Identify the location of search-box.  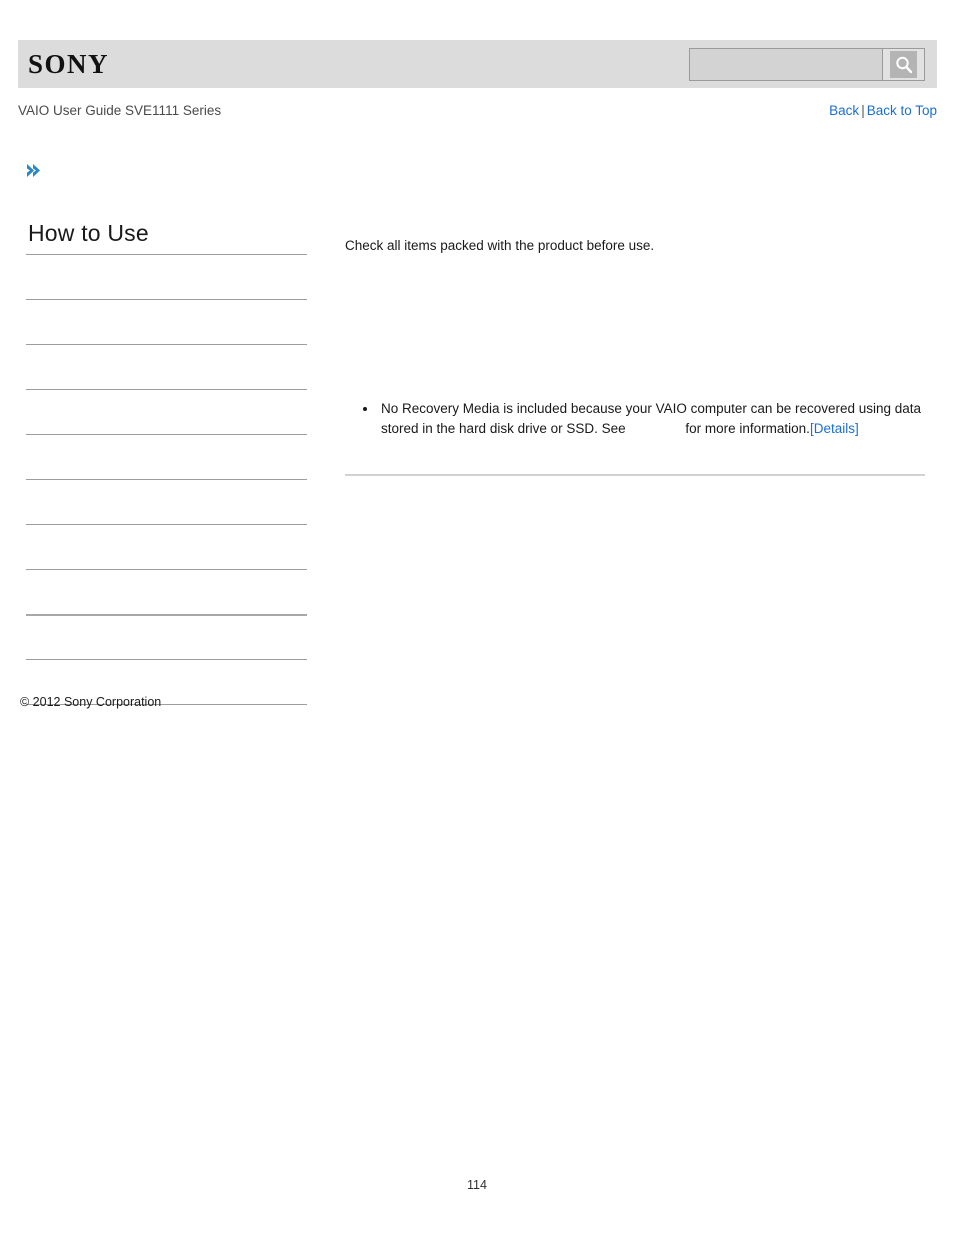
(807, 64).